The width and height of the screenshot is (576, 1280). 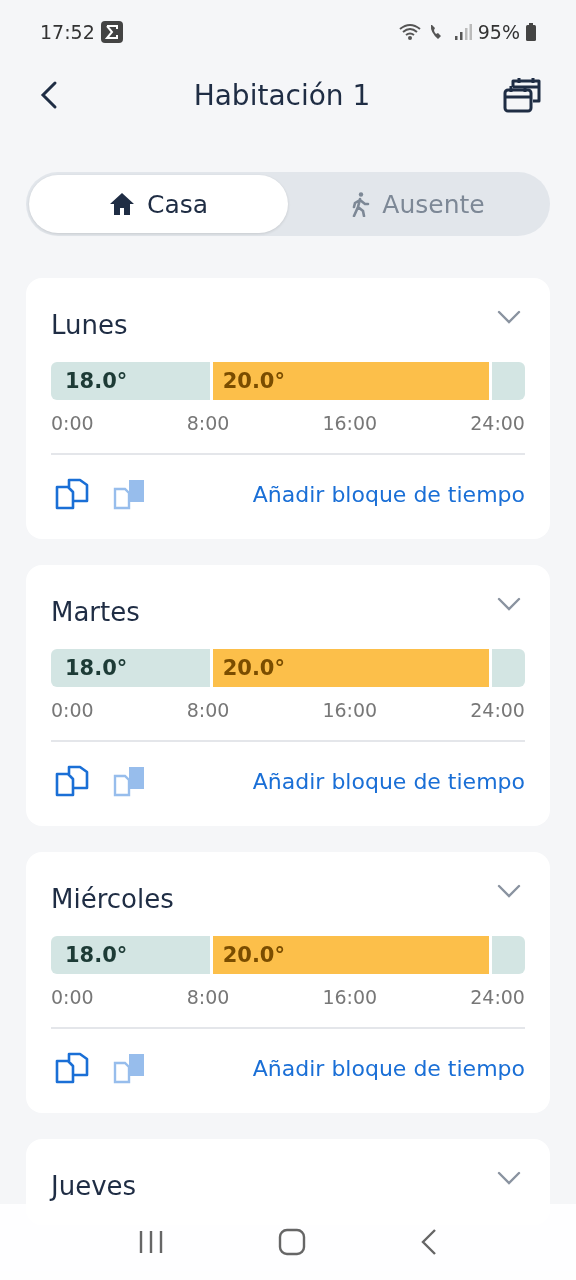 What do you see at coordinates (95, 612) in the screenshot?
I see `day-name: Martes` at bounding box center [95, 612].